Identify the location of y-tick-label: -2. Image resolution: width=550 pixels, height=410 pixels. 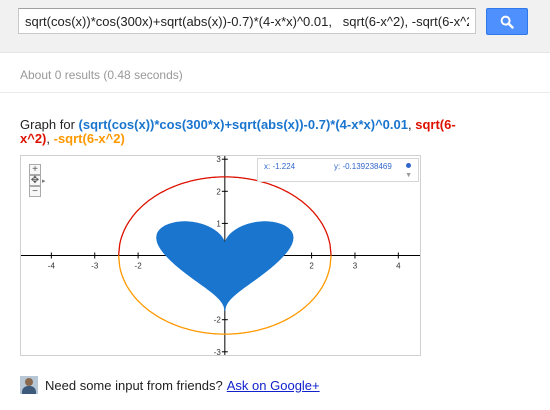
(218, 320).